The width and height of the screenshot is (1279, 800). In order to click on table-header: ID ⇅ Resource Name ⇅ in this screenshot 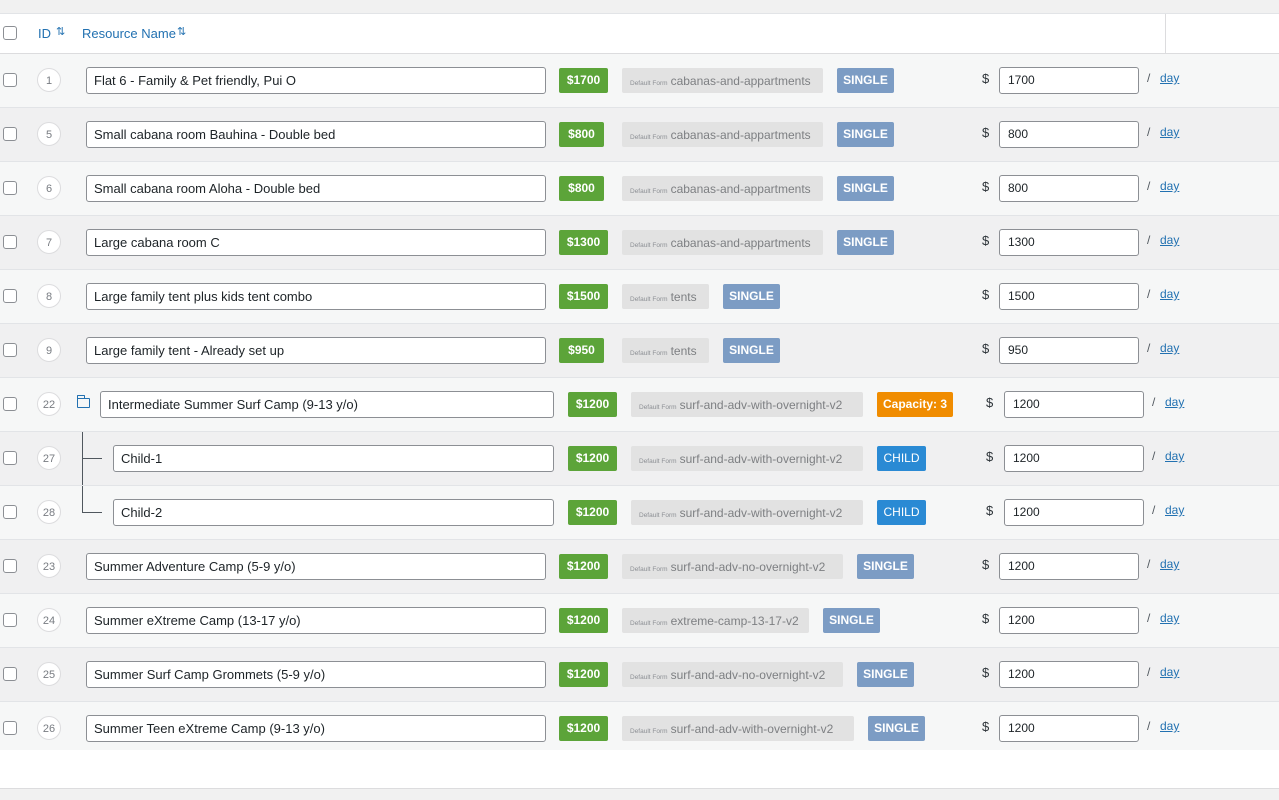, I will do `click(639, 34)`.